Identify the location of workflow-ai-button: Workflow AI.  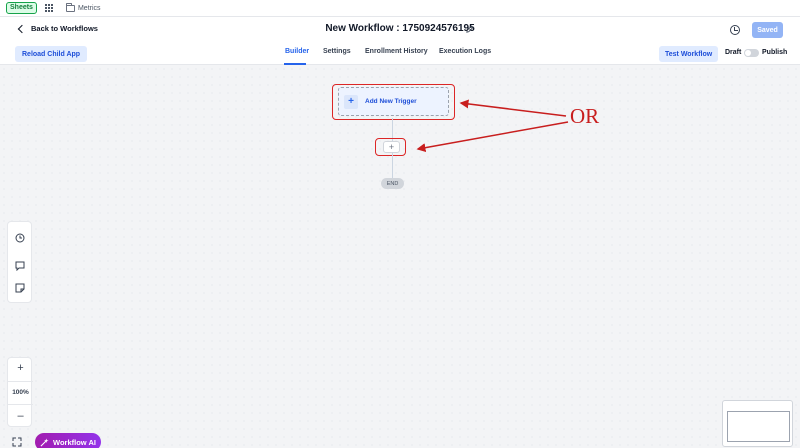
(68, 440).